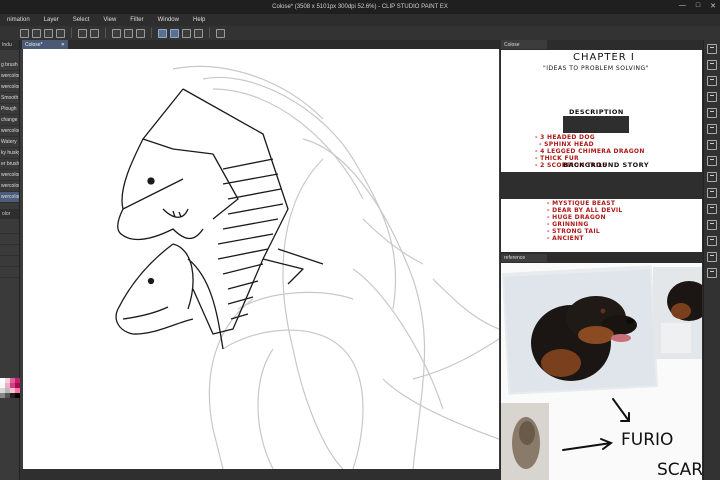 The width and height of the screenshot is (720, 480). I want to click on layer-icon, so click(712, 177).